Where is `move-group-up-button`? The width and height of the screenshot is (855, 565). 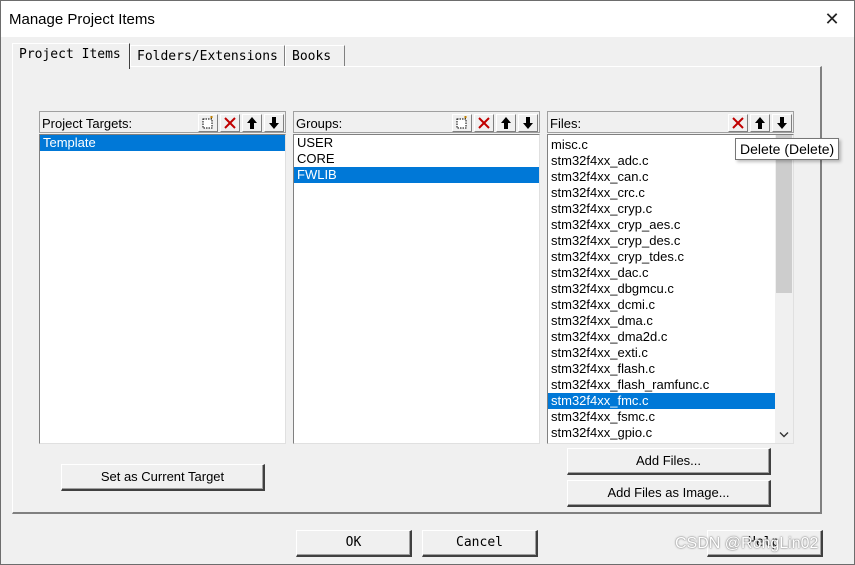
move-group-up-button is located at coordinates (506, 123).